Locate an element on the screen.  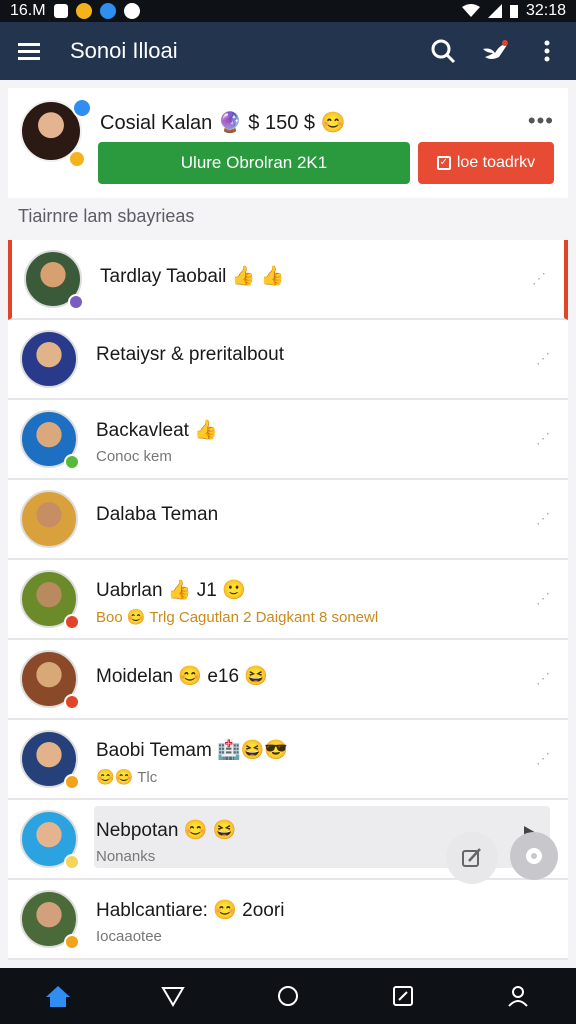
edit-icon is located at coordinates (471, 857).